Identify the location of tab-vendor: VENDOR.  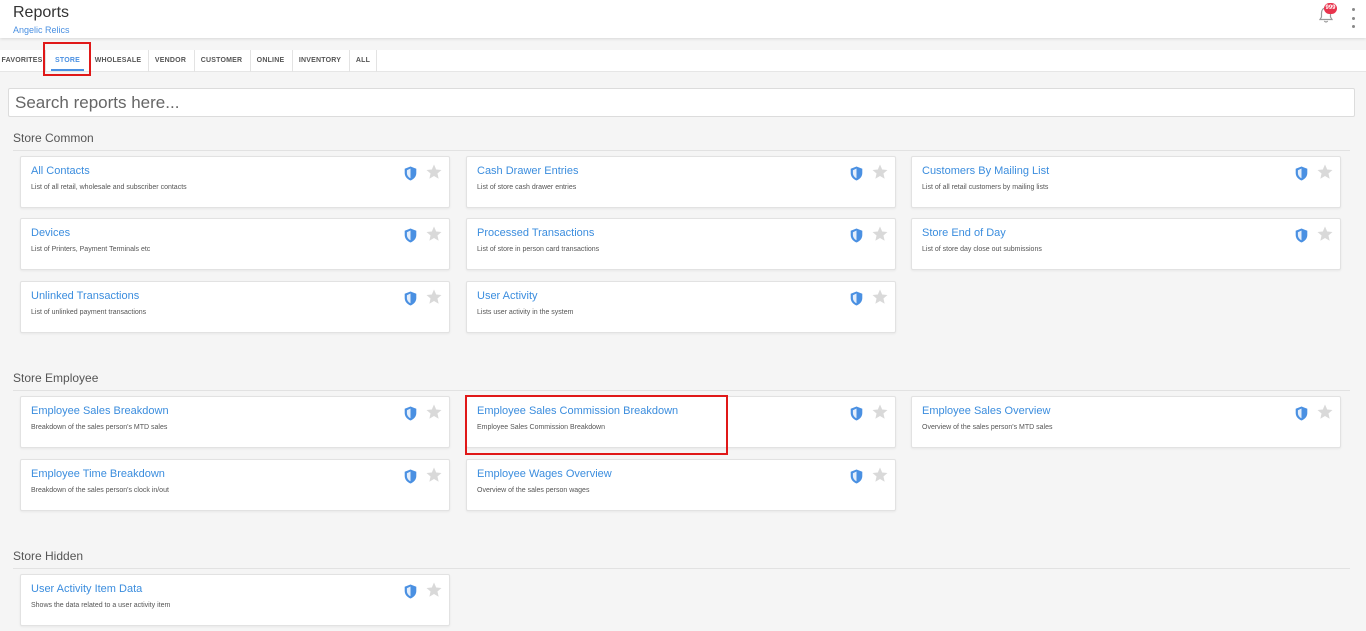
(170, 61).